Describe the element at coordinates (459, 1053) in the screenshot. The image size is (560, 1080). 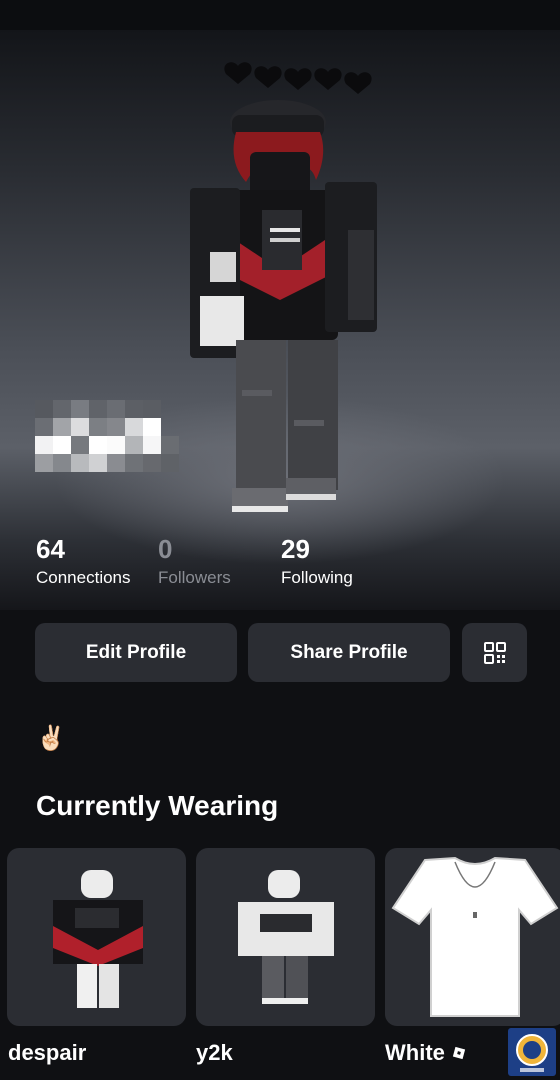
I see `limited-item-icon` at that location.